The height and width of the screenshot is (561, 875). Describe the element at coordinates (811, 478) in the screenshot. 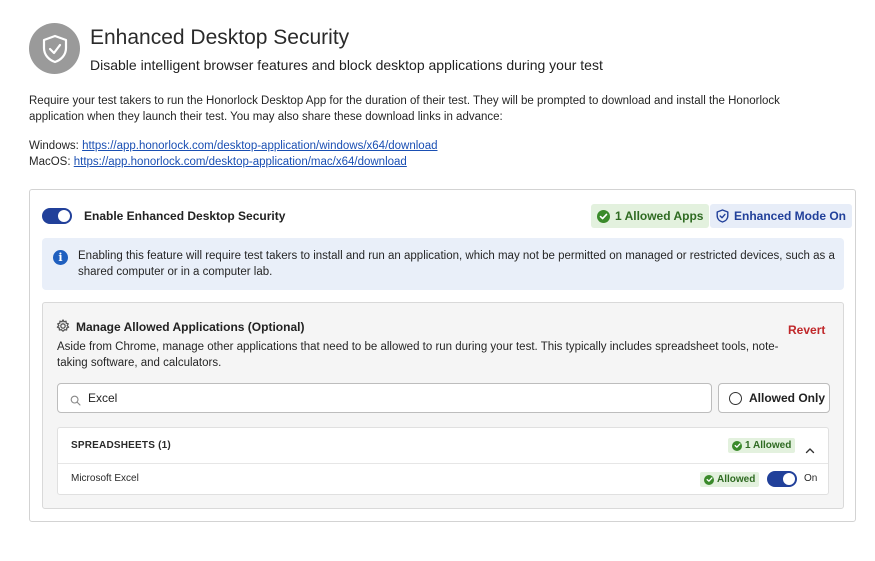

I see `app-toggle-label: On` at that location.